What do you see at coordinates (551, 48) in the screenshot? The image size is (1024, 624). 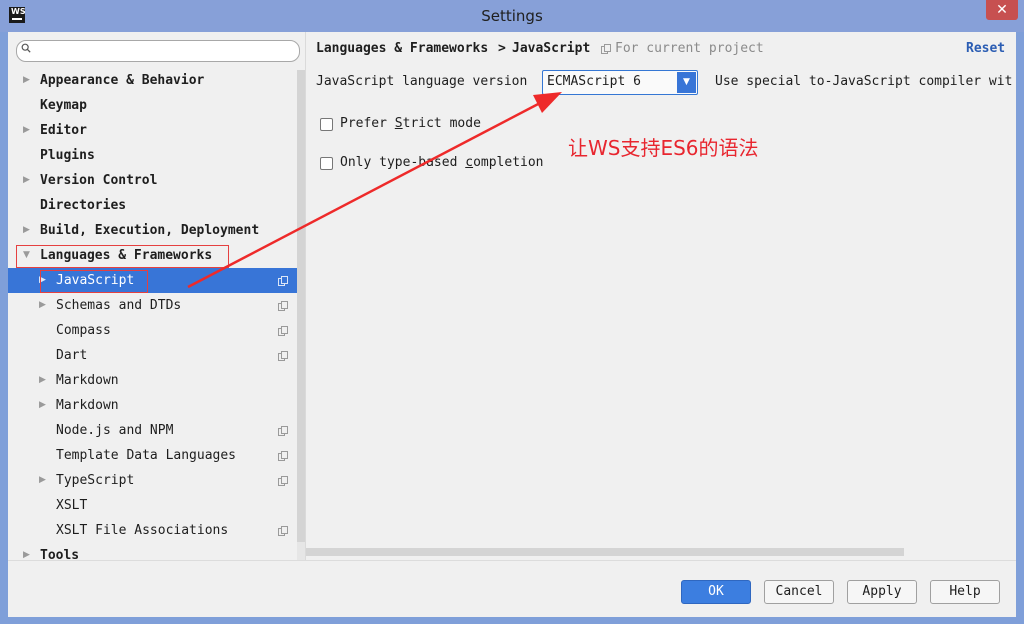 I see `breadcrumb-current: JavaScript` at bounding box center [551, 48].